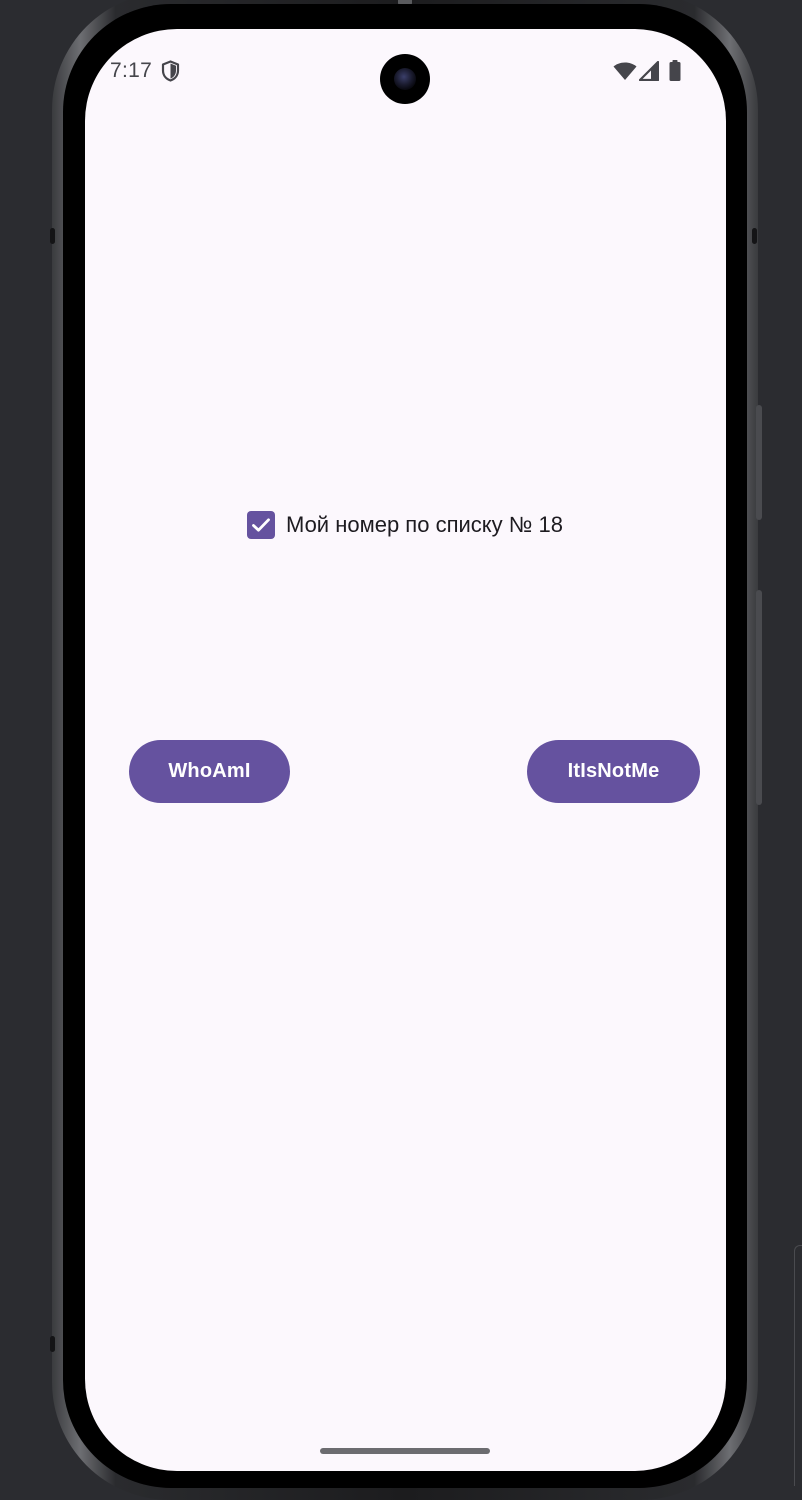 Image resolution: width=802 pixels, height=1500 pixels. I want to click on volume-button, so click(759, 697).